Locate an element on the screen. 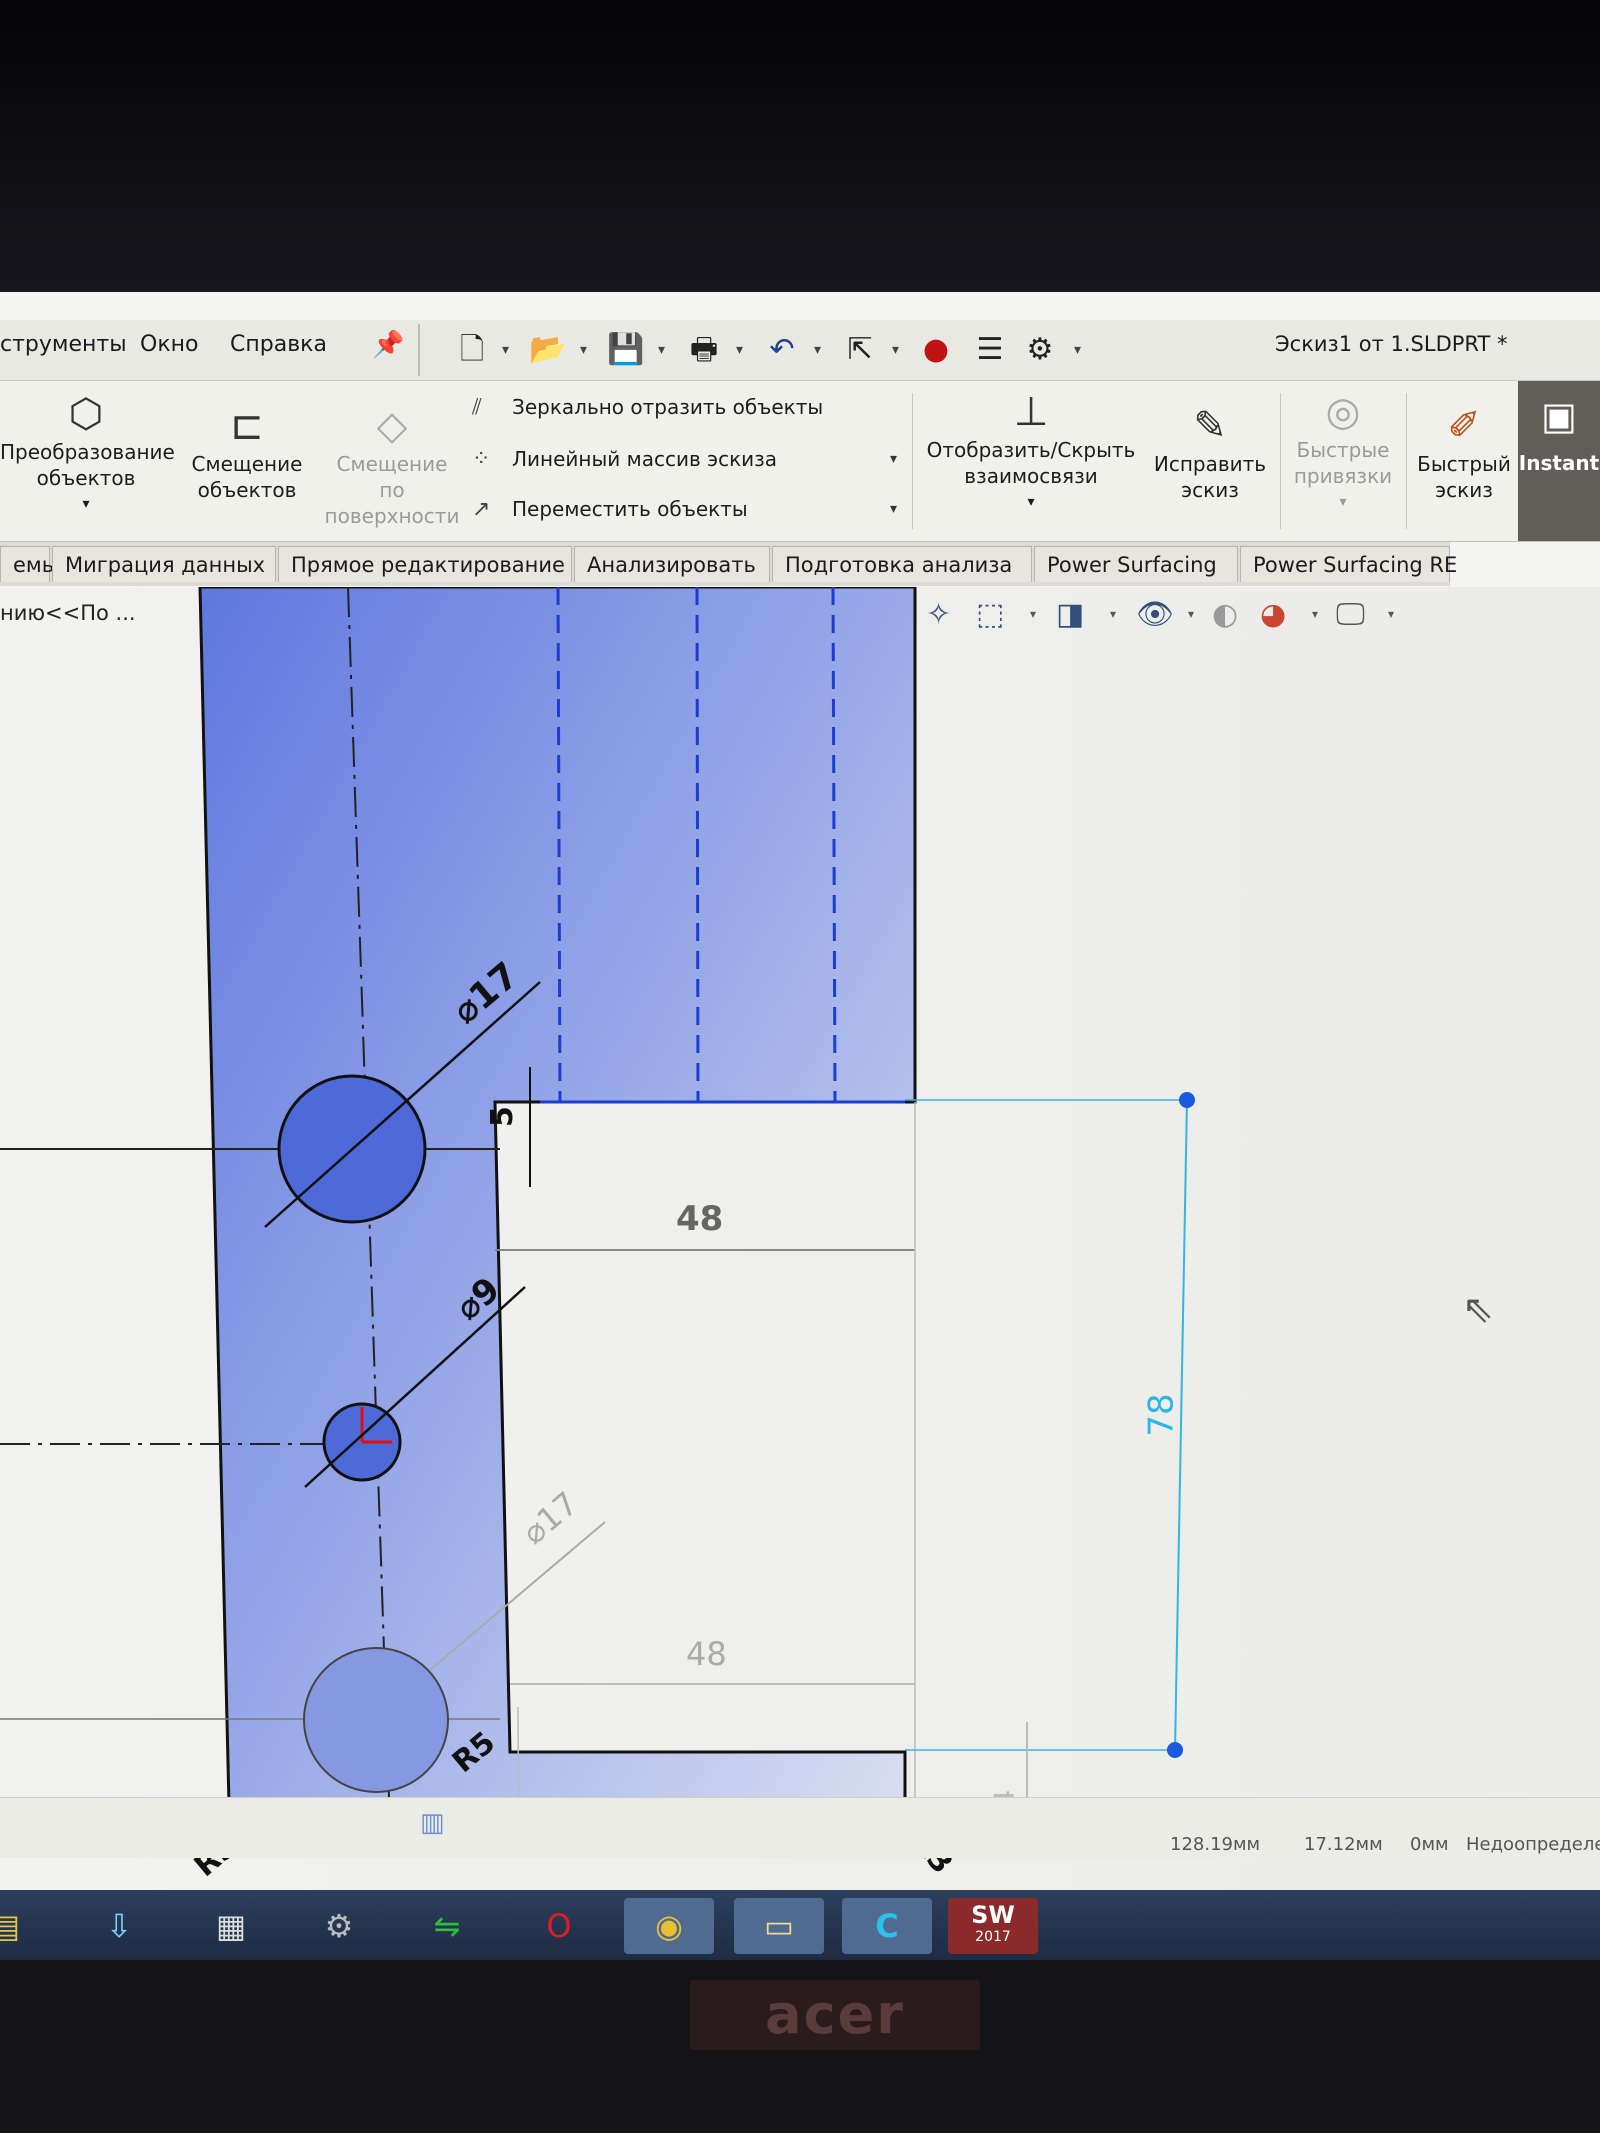  offset-entities-button: ⊏ Смещение объектов is located at coordinates (247, 452).